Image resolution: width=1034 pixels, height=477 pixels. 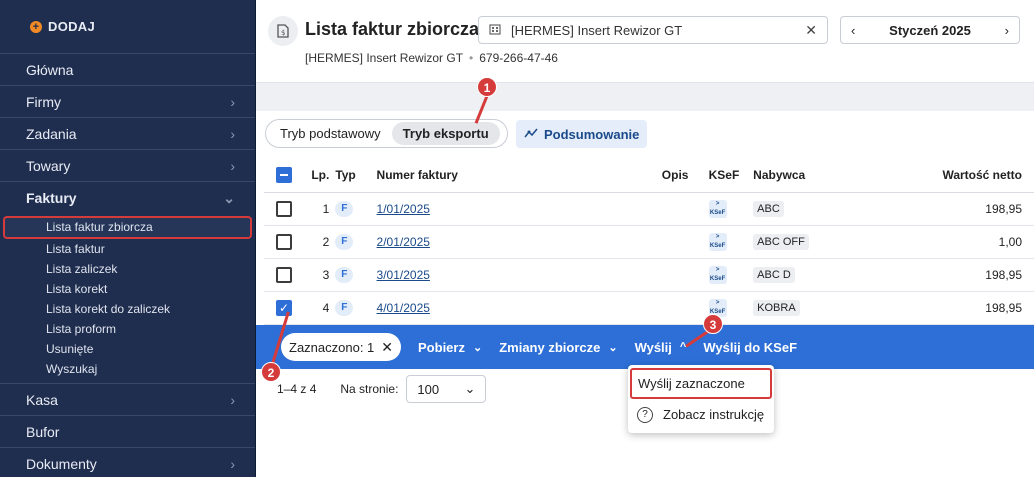 I want to click on invoice-number-link: 3/01/2025, so click(x=403, y=275).